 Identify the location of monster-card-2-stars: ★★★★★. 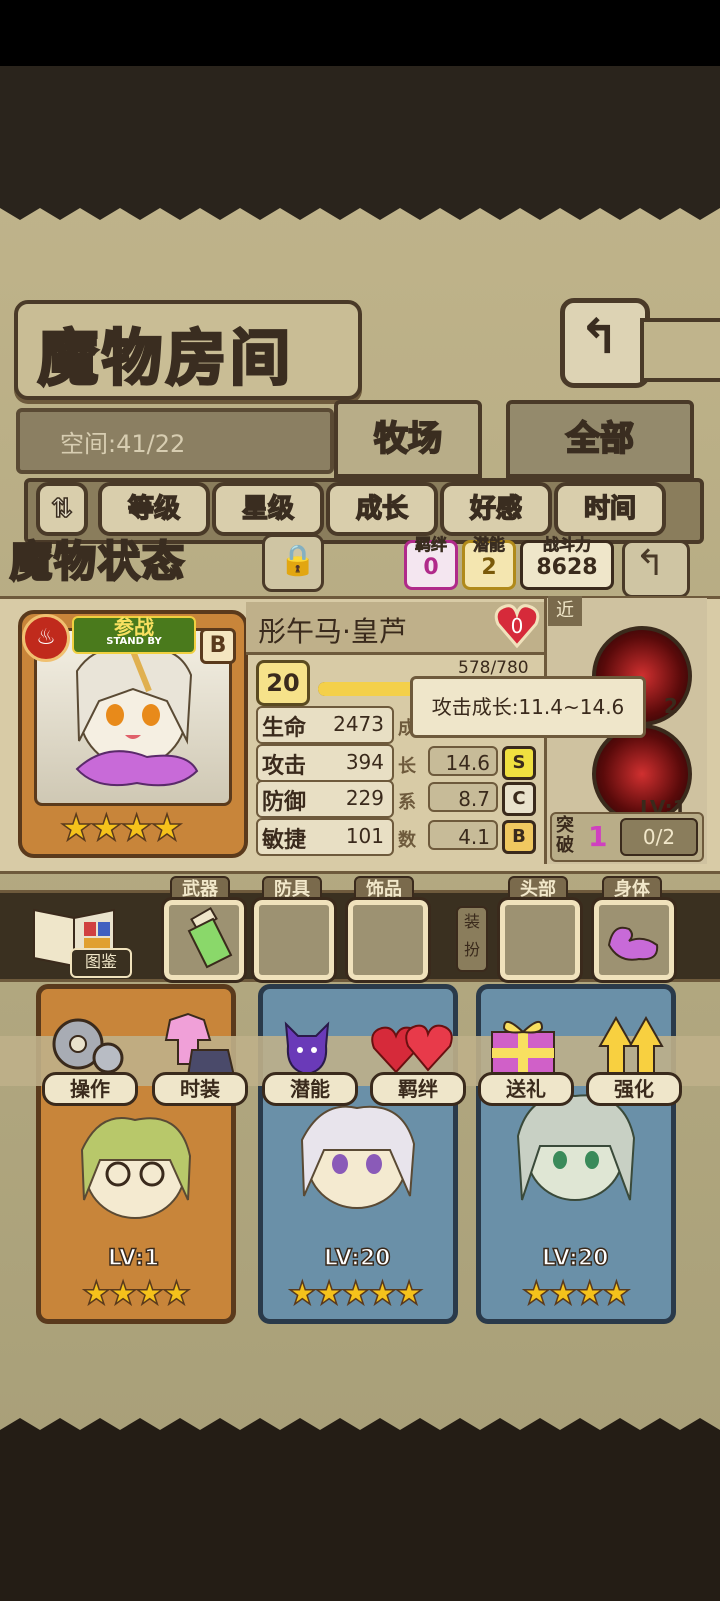
(355, 1293).